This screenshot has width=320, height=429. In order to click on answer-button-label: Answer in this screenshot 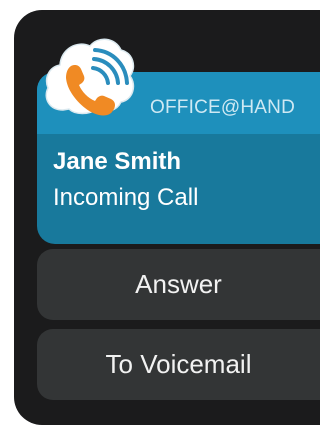, I will do `click(178, 284)`.